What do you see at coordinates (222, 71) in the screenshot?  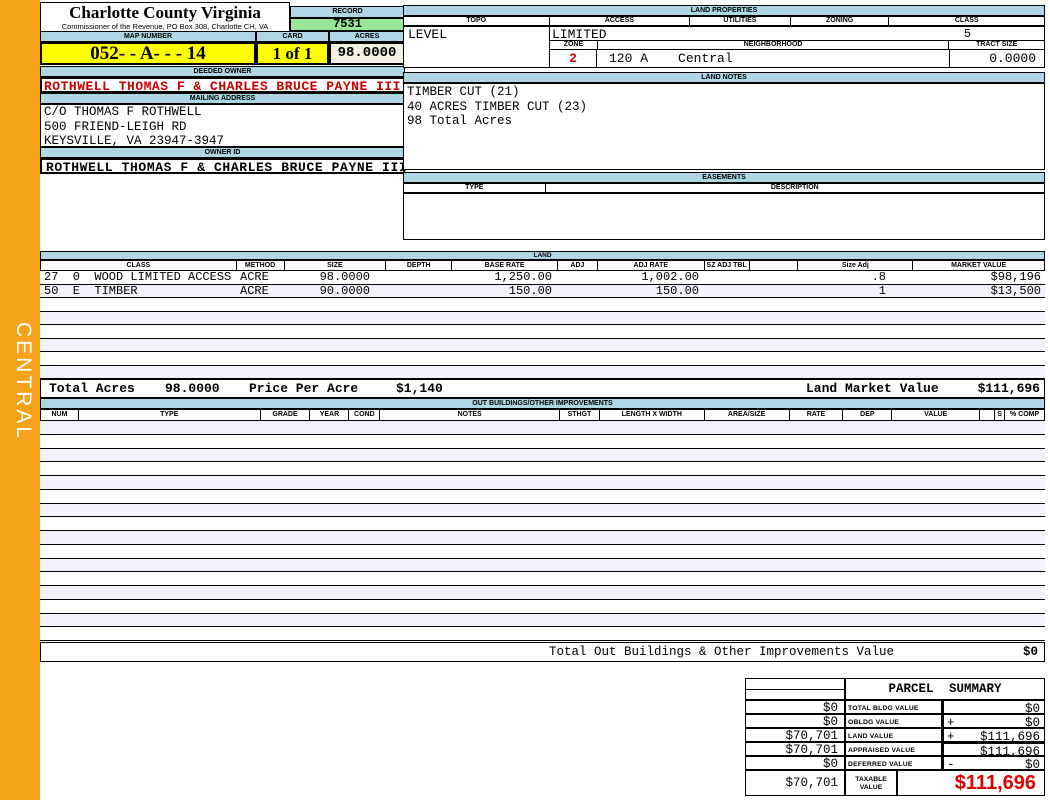 I see `deeded-owner-header: DEEDED OWNER` at bounding box center [222, 71].